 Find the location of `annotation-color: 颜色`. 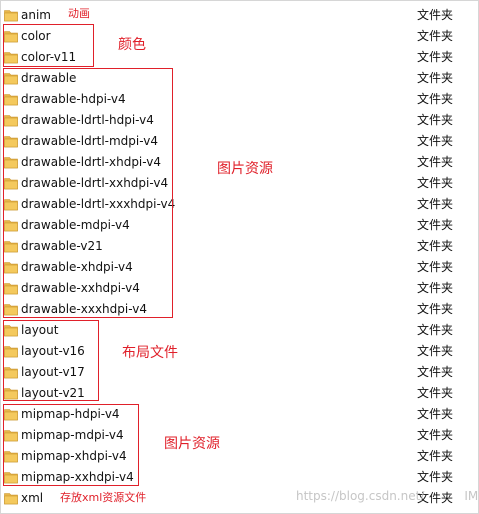

annotation-color: 颜色 is located at coordinates (132, 45).